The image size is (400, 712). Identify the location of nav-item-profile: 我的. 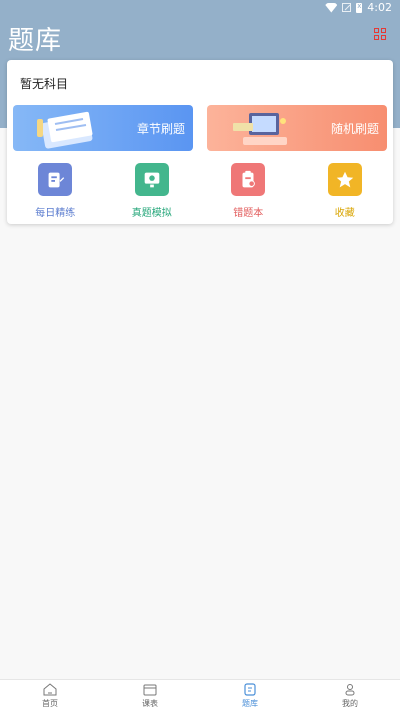
(350, 696).